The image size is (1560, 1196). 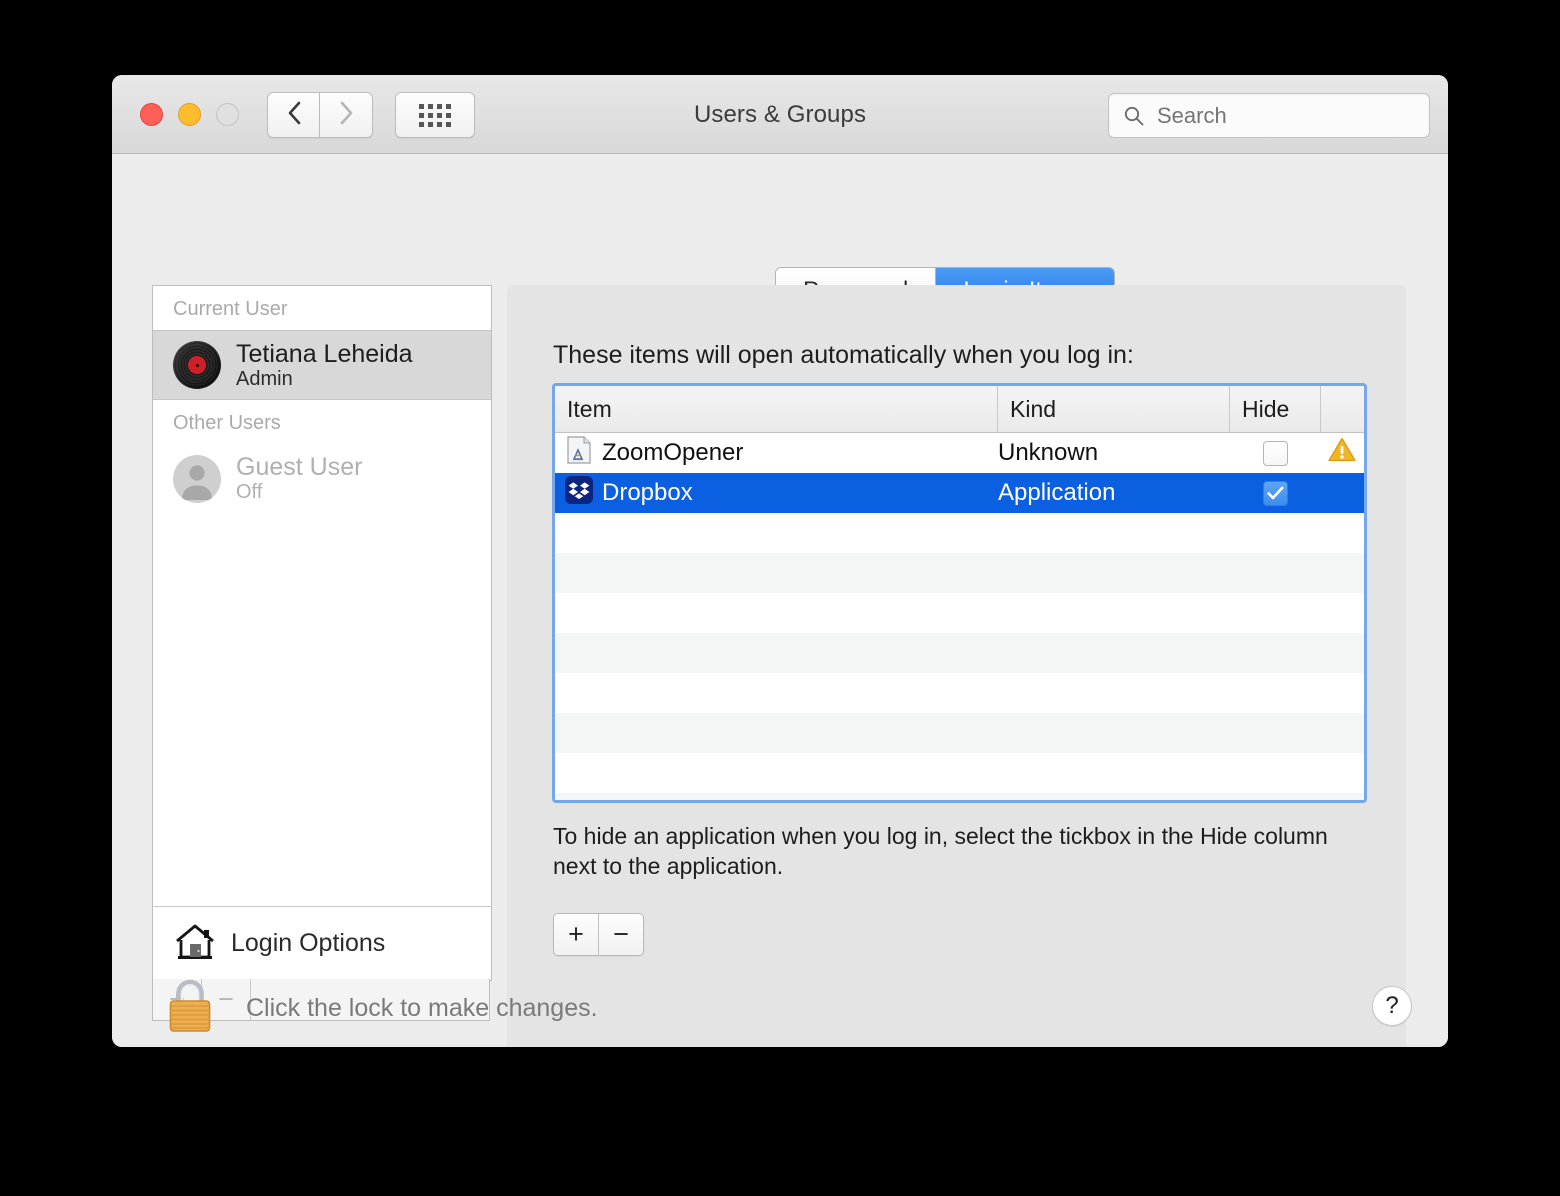 I want to click on column-header-item: Item, so click(x=776, y=409).